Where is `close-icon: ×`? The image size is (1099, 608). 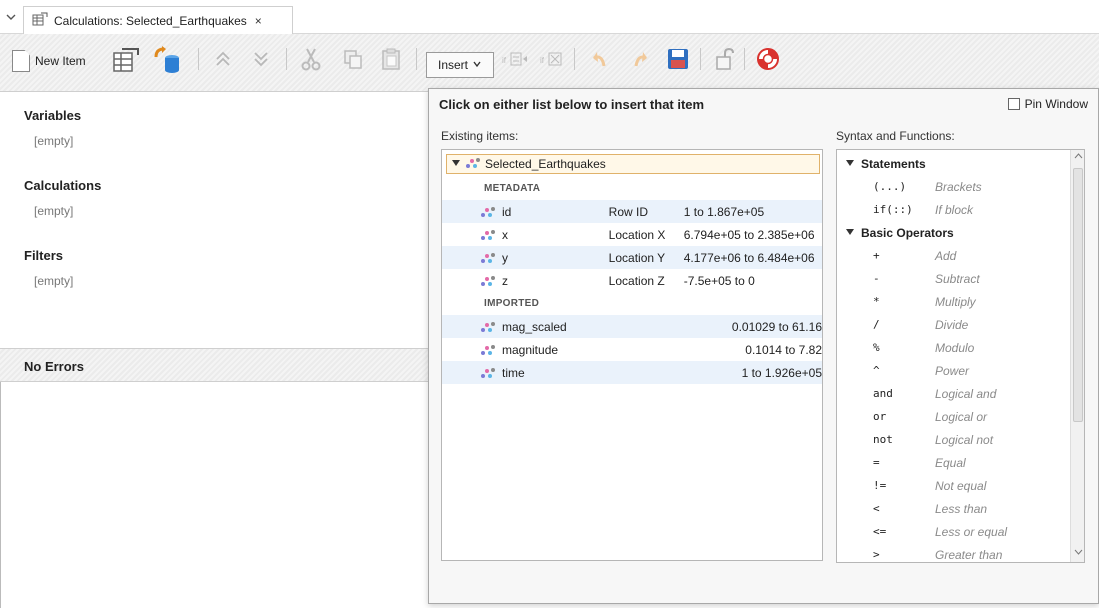 close-icon: × is located at coordinates (258, 21).